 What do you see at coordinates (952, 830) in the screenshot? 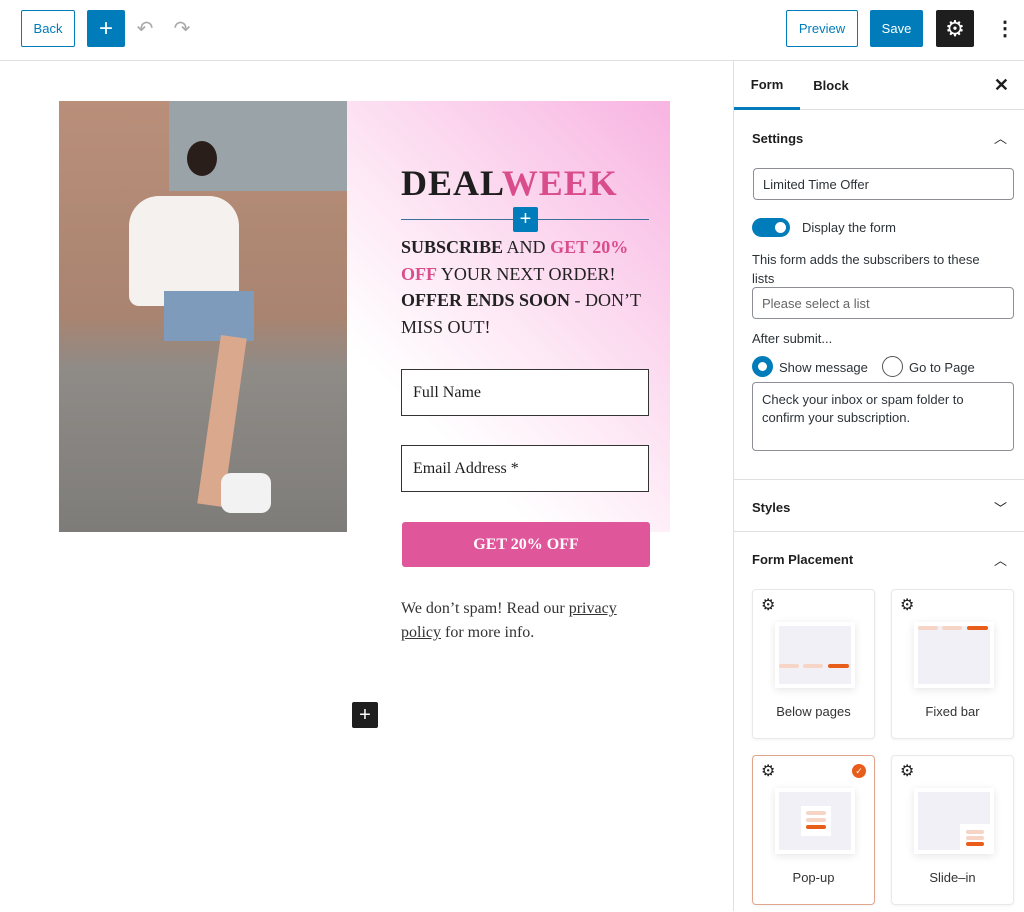
I see `placement-slide-in: ⚙ Slide–in` at bounding box center [952, 830].